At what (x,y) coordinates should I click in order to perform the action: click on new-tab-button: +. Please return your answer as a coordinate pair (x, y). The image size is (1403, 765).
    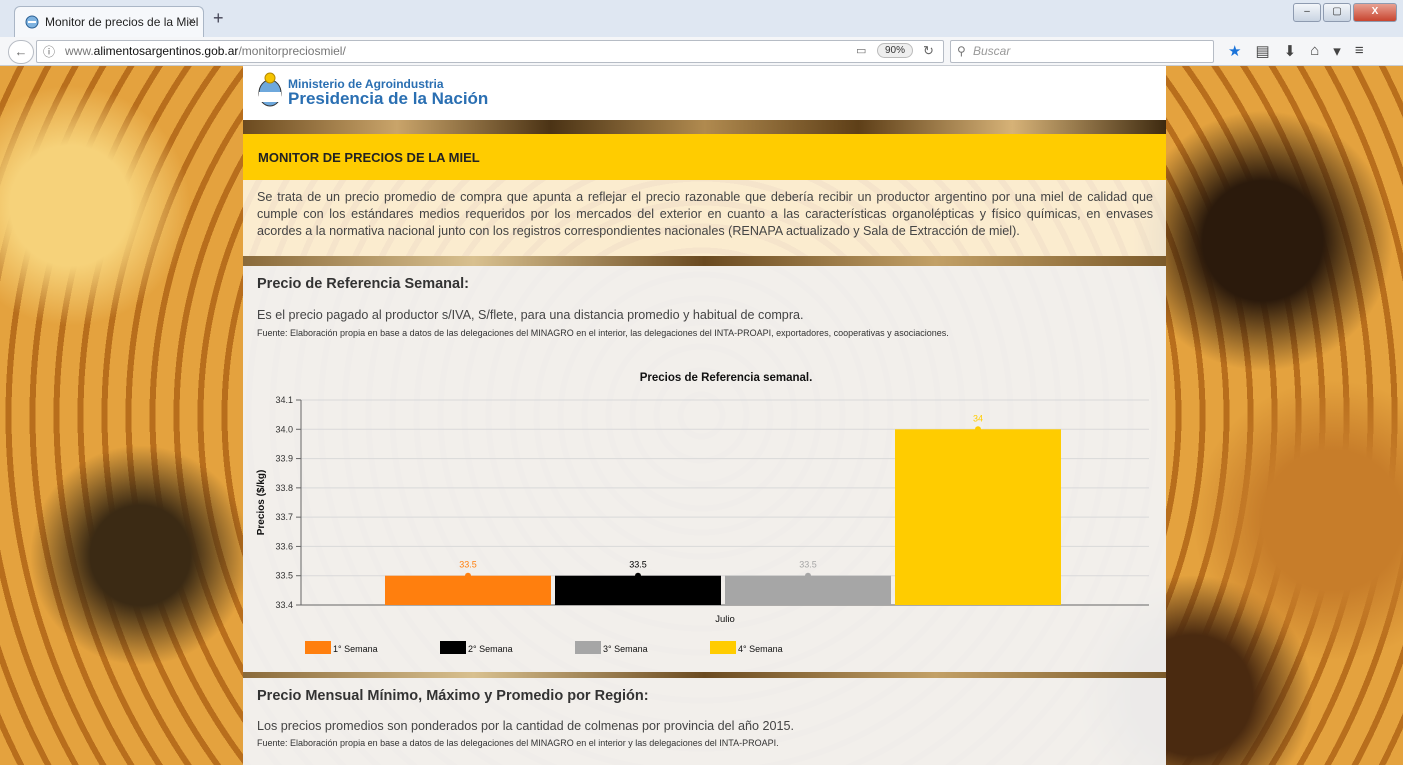
    Looking at the image, I should click on (218, 18).